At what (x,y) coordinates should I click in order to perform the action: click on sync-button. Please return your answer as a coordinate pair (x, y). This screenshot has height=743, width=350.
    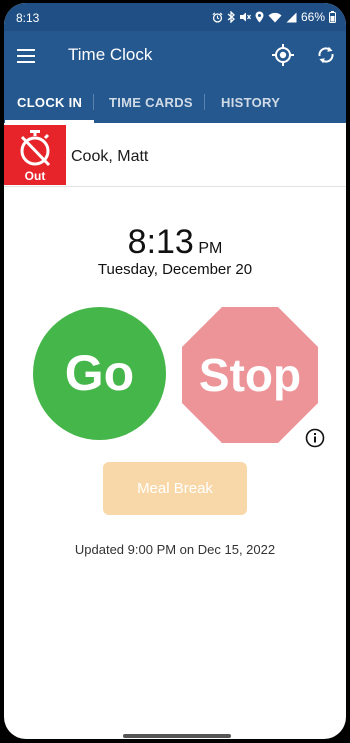
    Looking at the image, I should click on (326, 55).